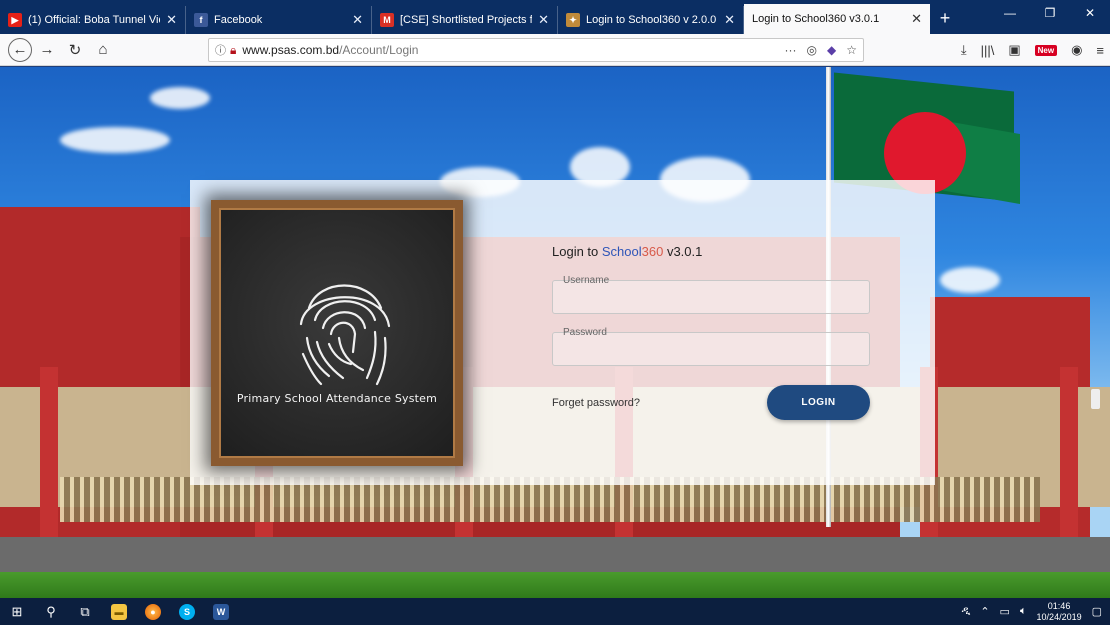 The width and height of the screenshot is (1110, 625). What do you see at coordinates (621, 251) in the screenshot?
I see `brand-text: School` at bounding box center [621, 251].